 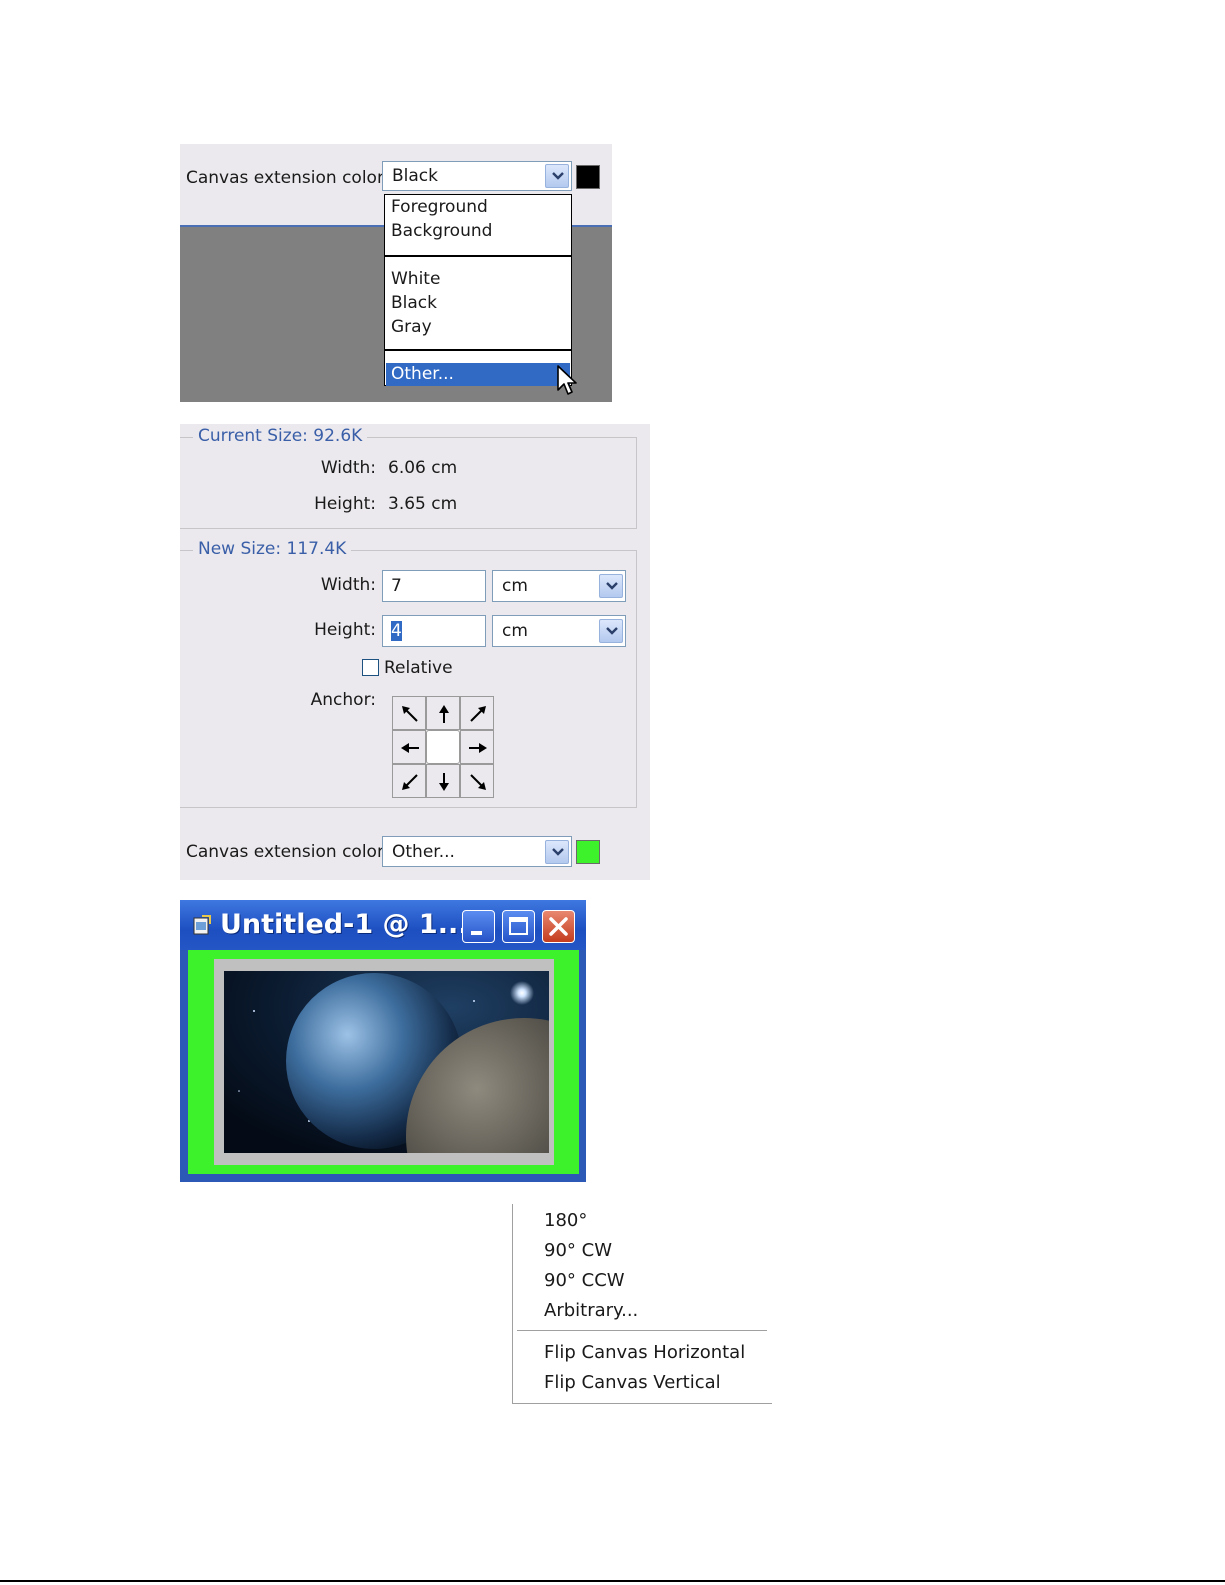 I want to click on width-input: 7, so click(x=434, y=586).